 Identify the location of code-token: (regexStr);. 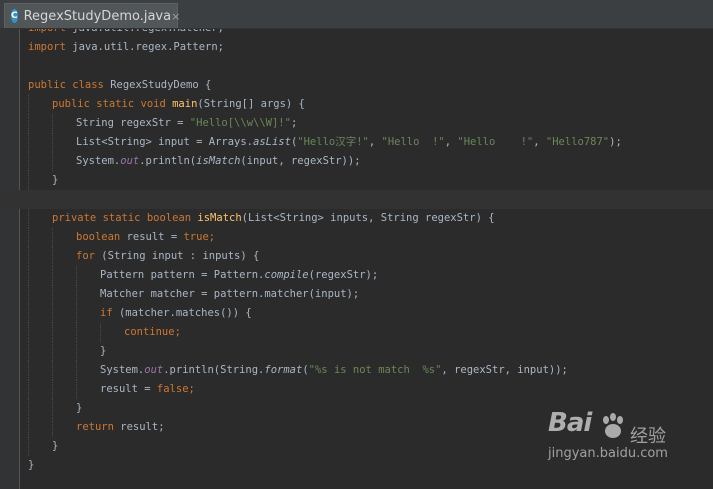
(343, 275).